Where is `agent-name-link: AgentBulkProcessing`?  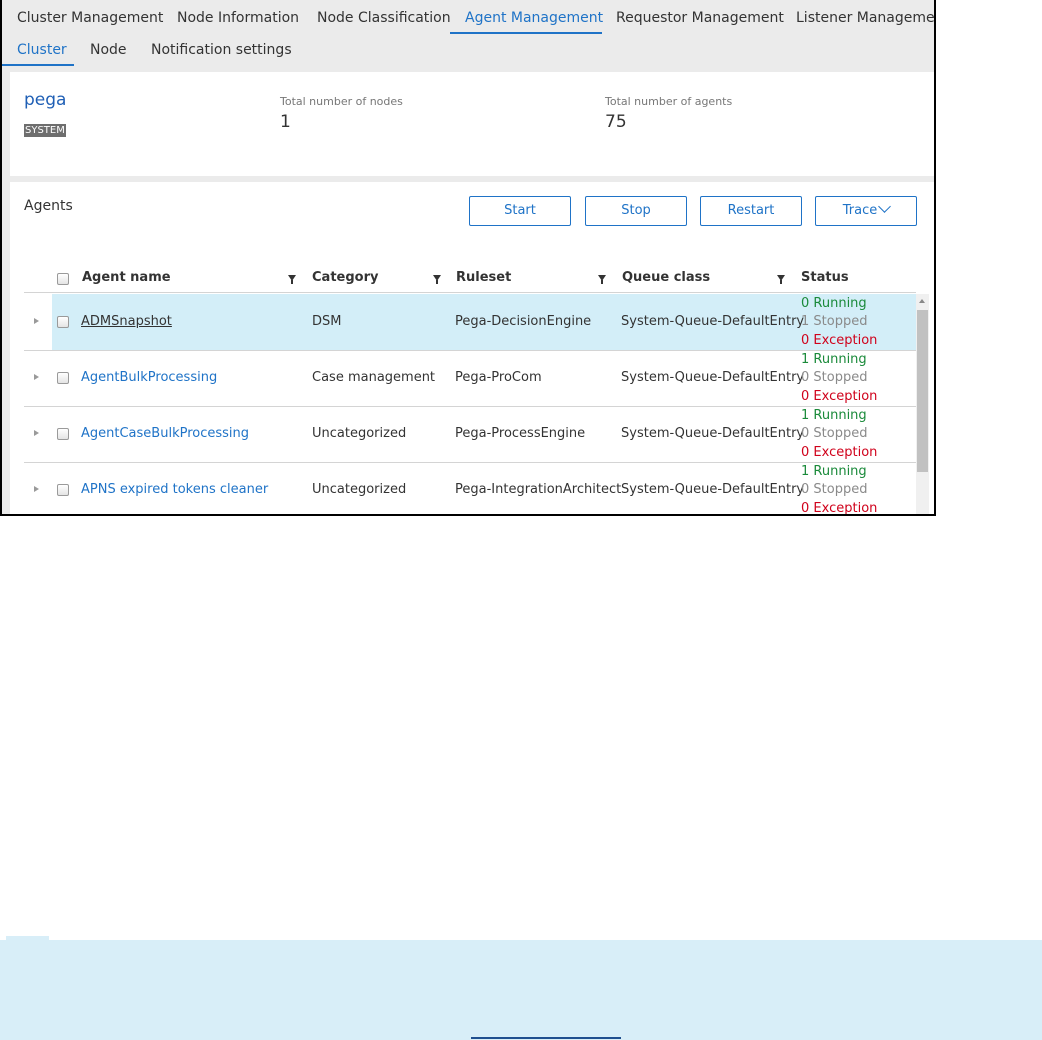 agent-name-link: AgentBulkProcessing is located at coordinates (149, 377).